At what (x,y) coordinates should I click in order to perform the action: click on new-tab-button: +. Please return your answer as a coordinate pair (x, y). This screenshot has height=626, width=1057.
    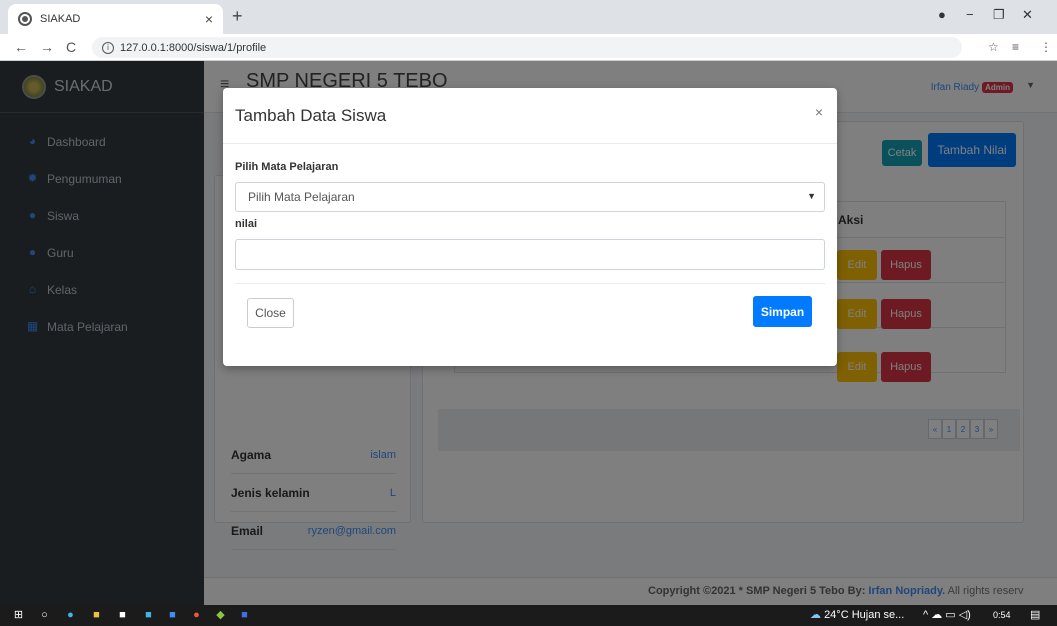
    Looking at the image, I should click on (237, 16).